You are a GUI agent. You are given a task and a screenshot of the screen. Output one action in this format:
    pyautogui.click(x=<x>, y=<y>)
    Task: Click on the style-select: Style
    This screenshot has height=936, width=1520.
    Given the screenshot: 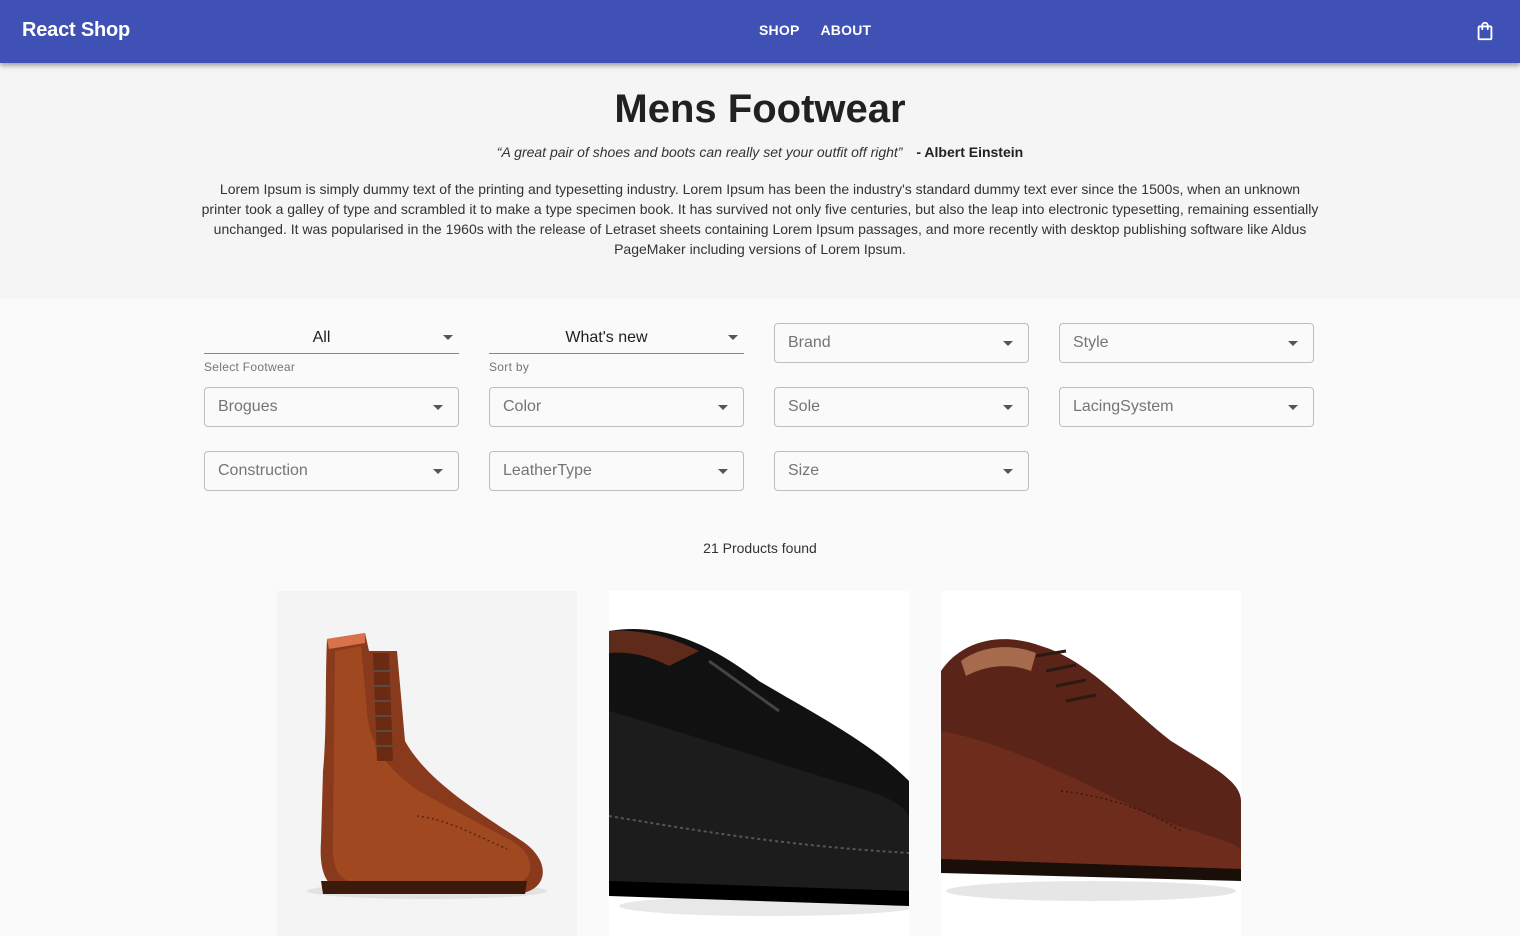 What is the action you would take?
    pyautogui.click(x=1186, y=343)
    